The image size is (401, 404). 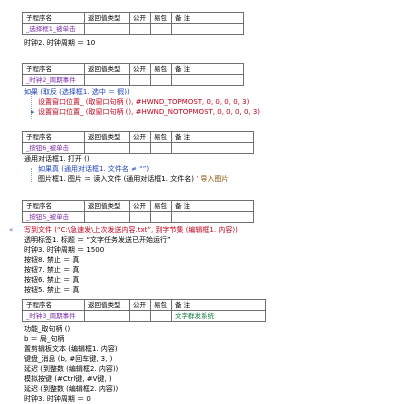 I want to click on subroutine-table-4: 子程序名 返回值类型 公开 易包 备 注 _按钮5_被单击, so click(x=138, y=211).